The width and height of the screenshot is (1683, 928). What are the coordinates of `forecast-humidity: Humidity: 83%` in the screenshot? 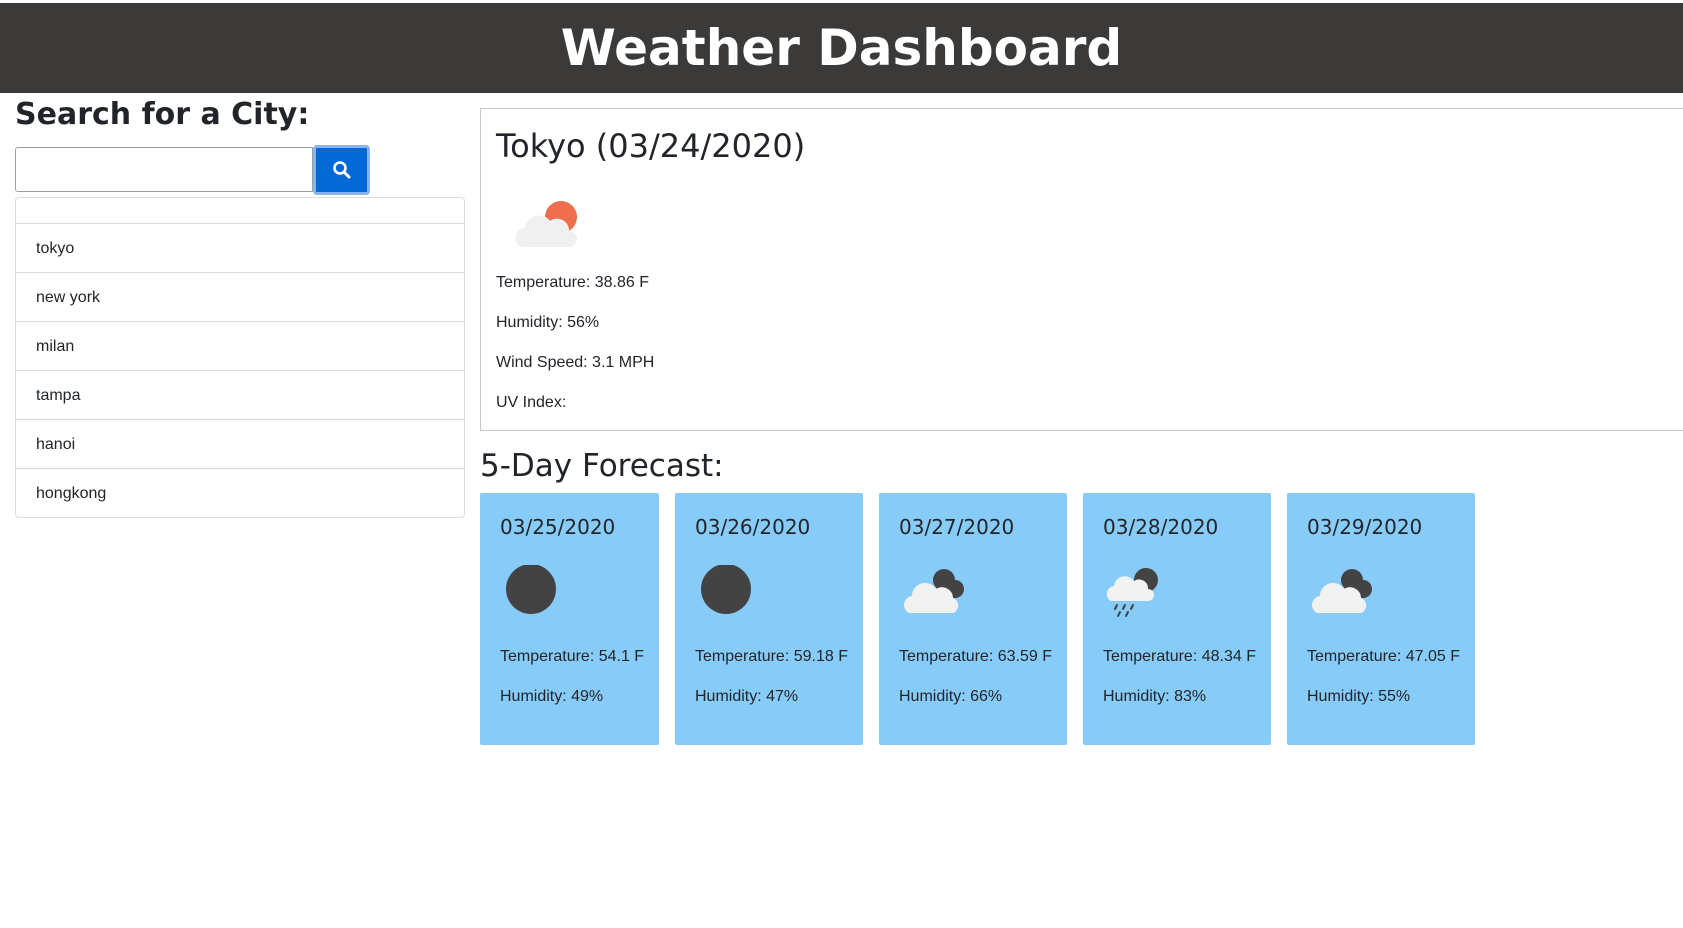 It's located at (1155, 696).